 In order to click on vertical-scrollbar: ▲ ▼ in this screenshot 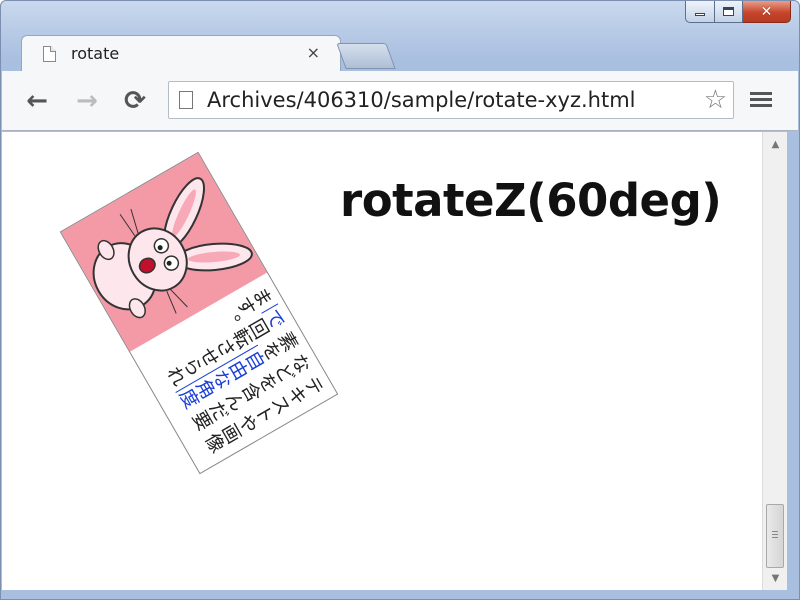, I will do `click(774, 361)`.